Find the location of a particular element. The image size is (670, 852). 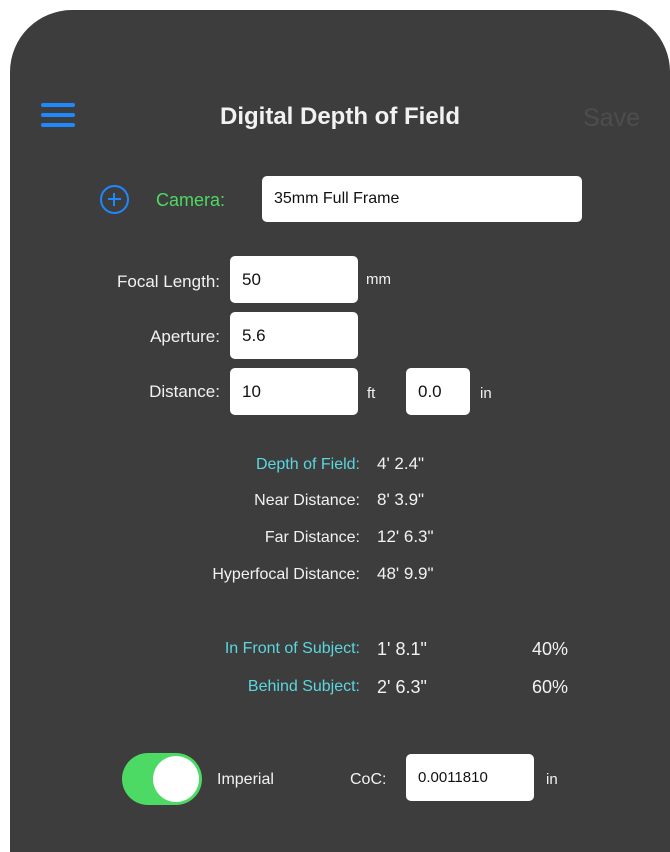

depth-of-field-value: 4' 2.4" is located at coordinates (401, 463).